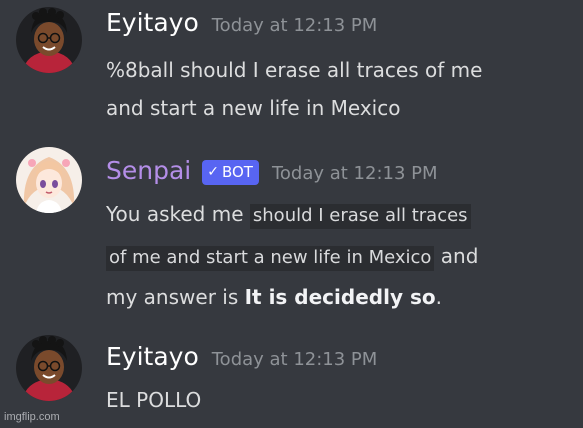 This screenshot has width=583, height=428. What do you see at coordinates (172, 297) in the screenshot?
I see `answer-prefix: my answer is` at bounding box center [172, 297].